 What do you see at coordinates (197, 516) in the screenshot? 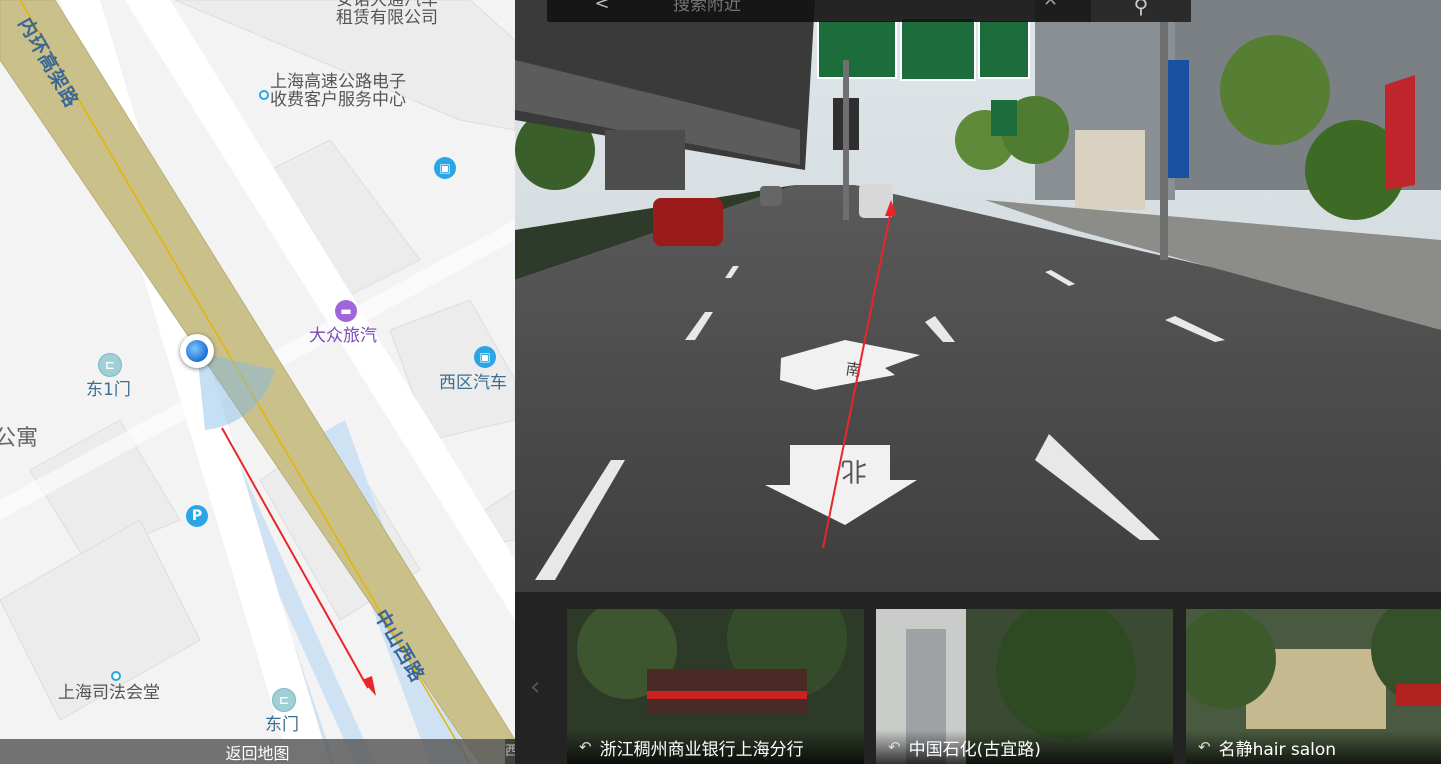
I see `parking-icon: P` at bounding box center [197, 516].